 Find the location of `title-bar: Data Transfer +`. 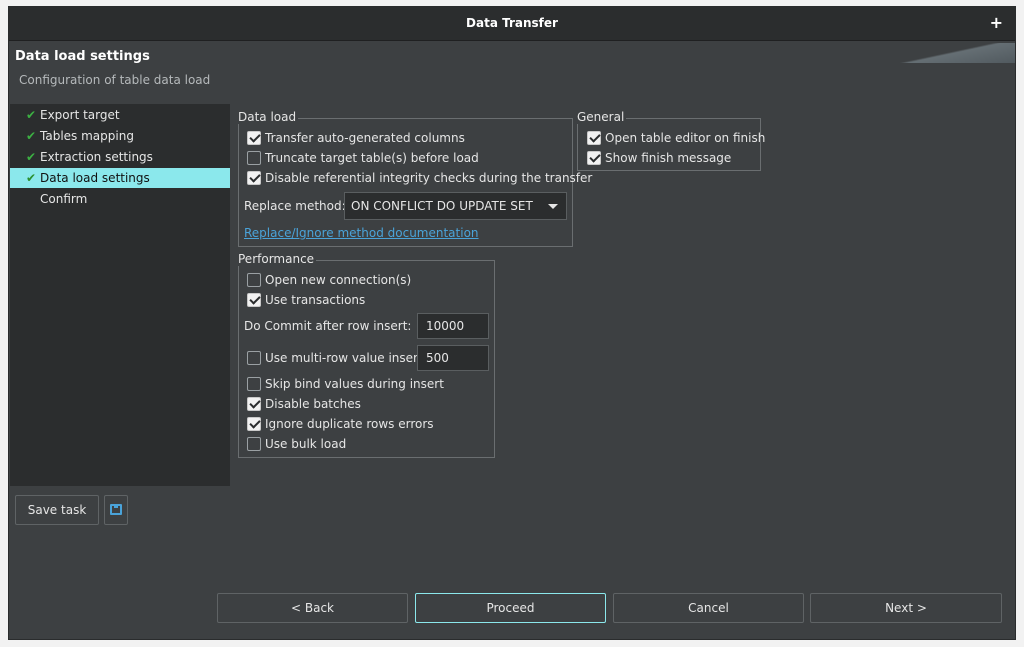

title-bar: Data Transfer + is located at coordinates (512, 24).